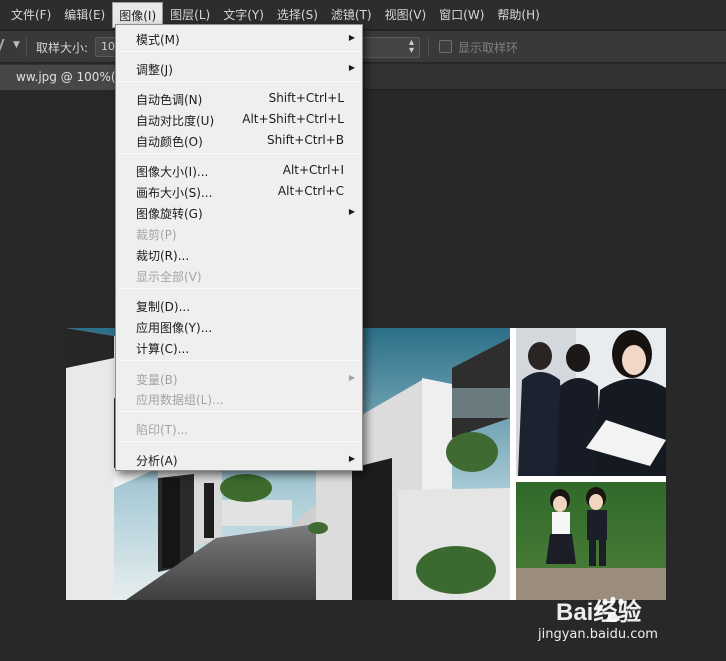 The width and height of the screenshot is (726, 661). I want to click on sample-size-value: 10, so click(108, 46).